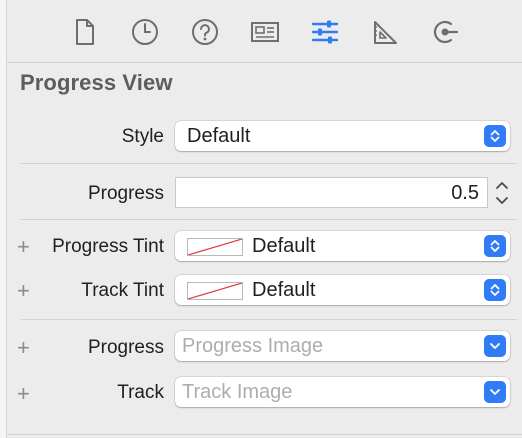 The height and width of the screenshot is (438, 522). What do you see at coordinates (122, 290) in the screenshot?
I see `track-tint-label: Track Tint` at bounding box center [122, 290].